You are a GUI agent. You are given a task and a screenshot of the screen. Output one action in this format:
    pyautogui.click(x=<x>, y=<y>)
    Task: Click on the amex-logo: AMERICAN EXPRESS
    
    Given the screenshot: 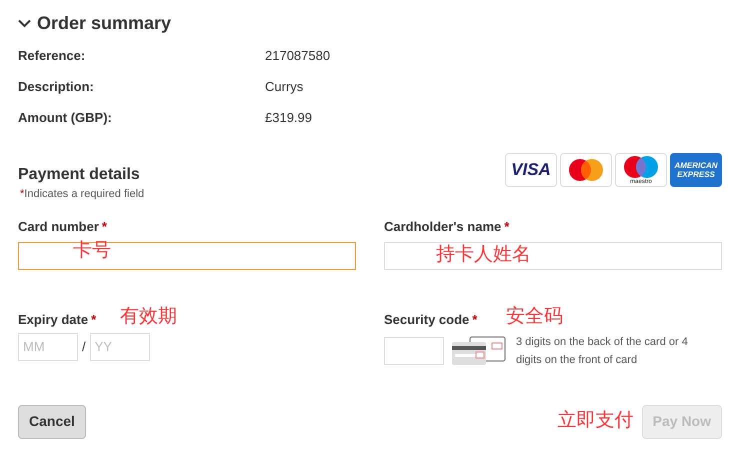 What is the action you would take?
    pyautogui.click(x=696, y=170)
    